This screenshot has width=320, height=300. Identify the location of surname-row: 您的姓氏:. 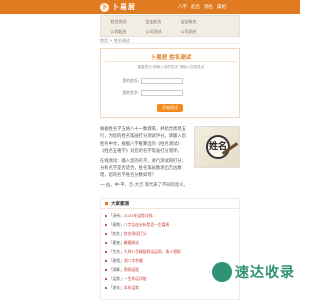
(152, 81).